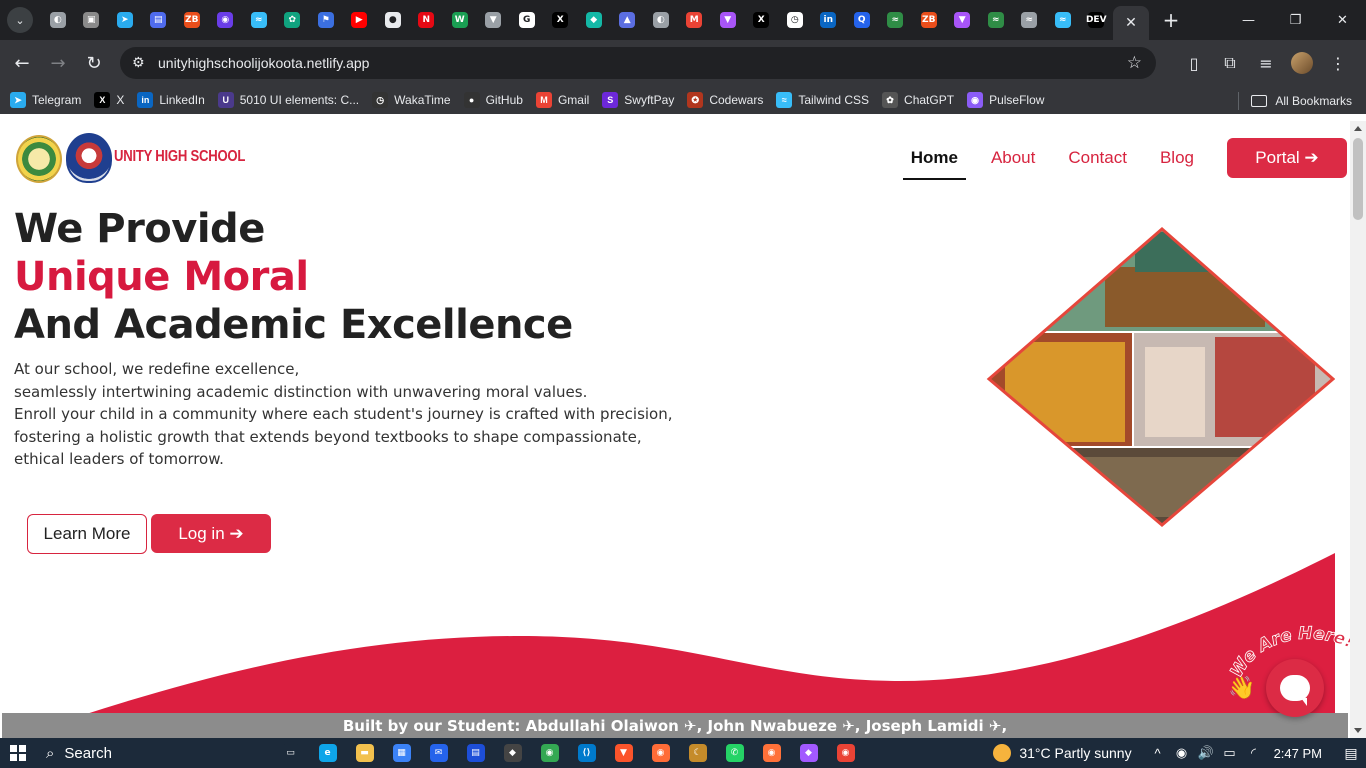  I want to click on site-info-icon: ⚙, so click(142, 63).